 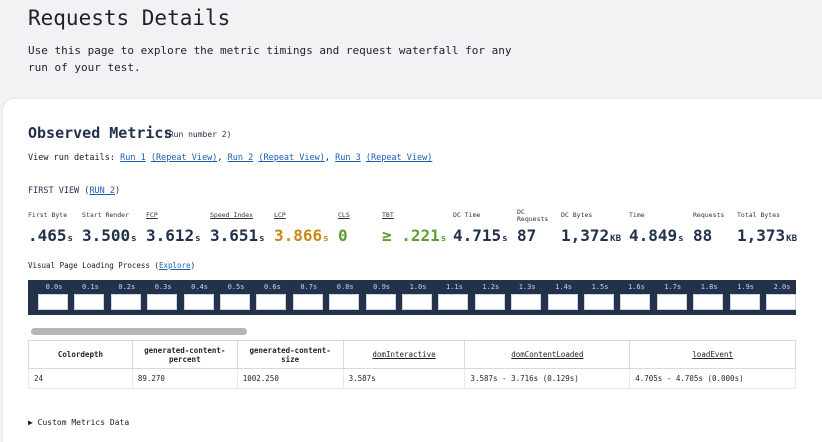 I want to click on visual-loading-label: Visual Page Loading Process (Explore), so click(x=112, y=265).